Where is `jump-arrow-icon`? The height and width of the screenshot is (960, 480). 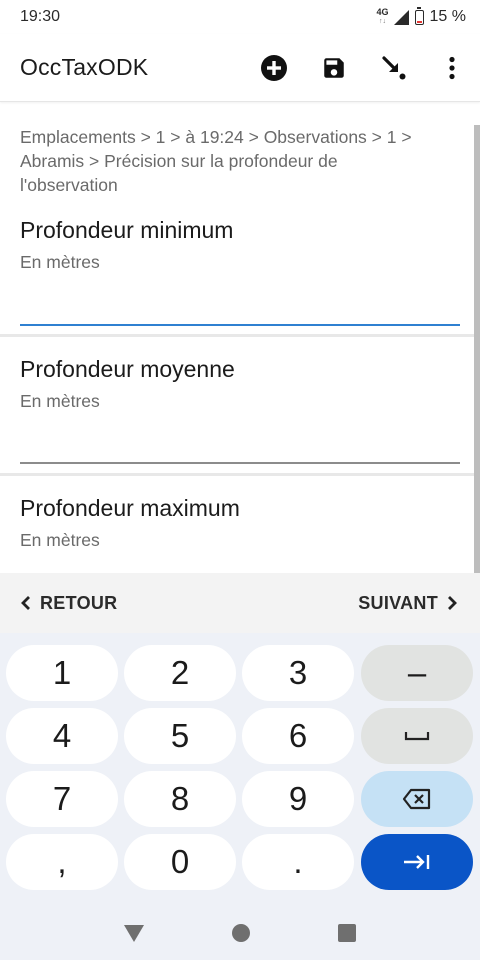 jump-arrow-icon is located at coordinates (394, 68).